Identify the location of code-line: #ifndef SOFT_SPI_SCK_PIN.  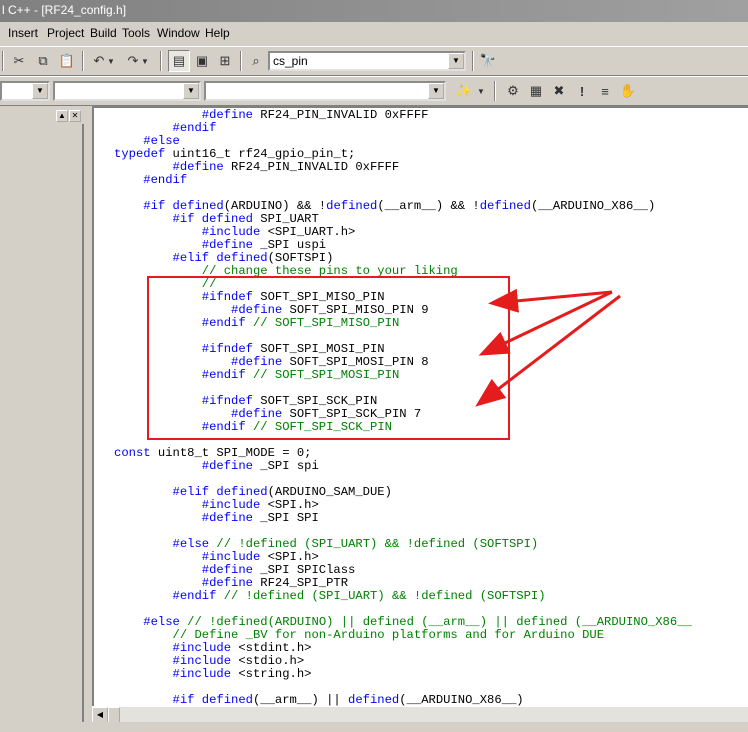
(246, 401).